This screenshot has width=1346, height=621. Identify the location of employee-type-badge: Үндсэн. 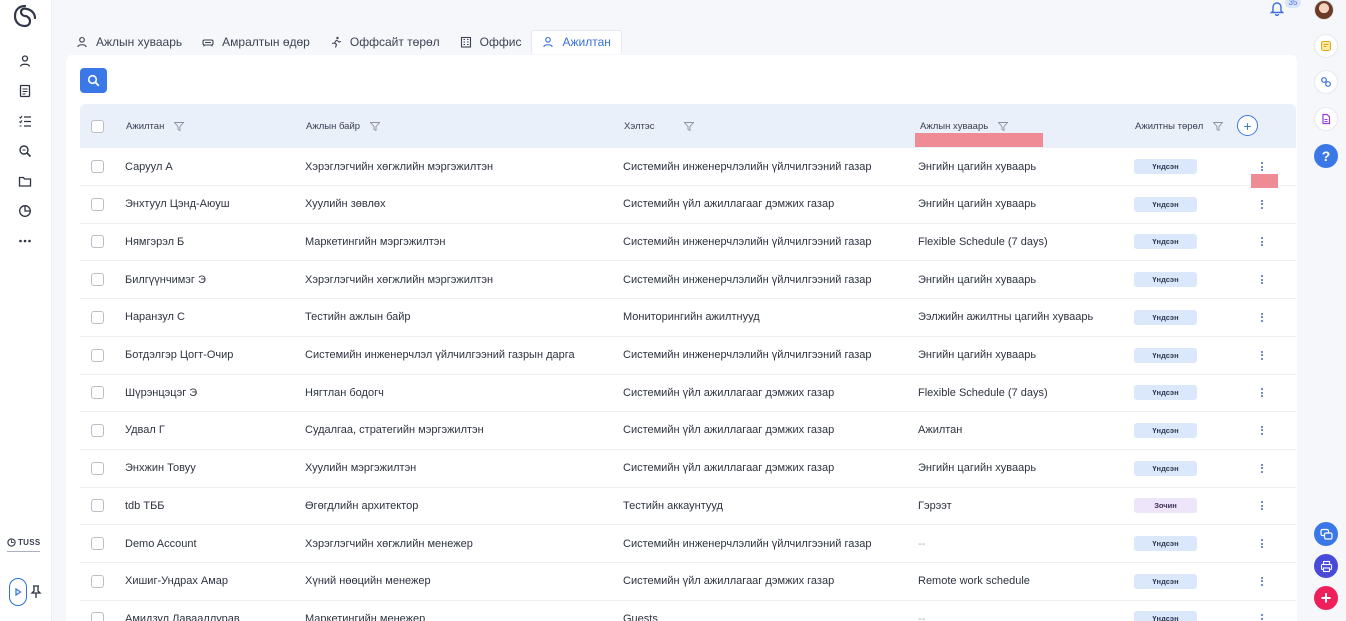
(1165, 393).